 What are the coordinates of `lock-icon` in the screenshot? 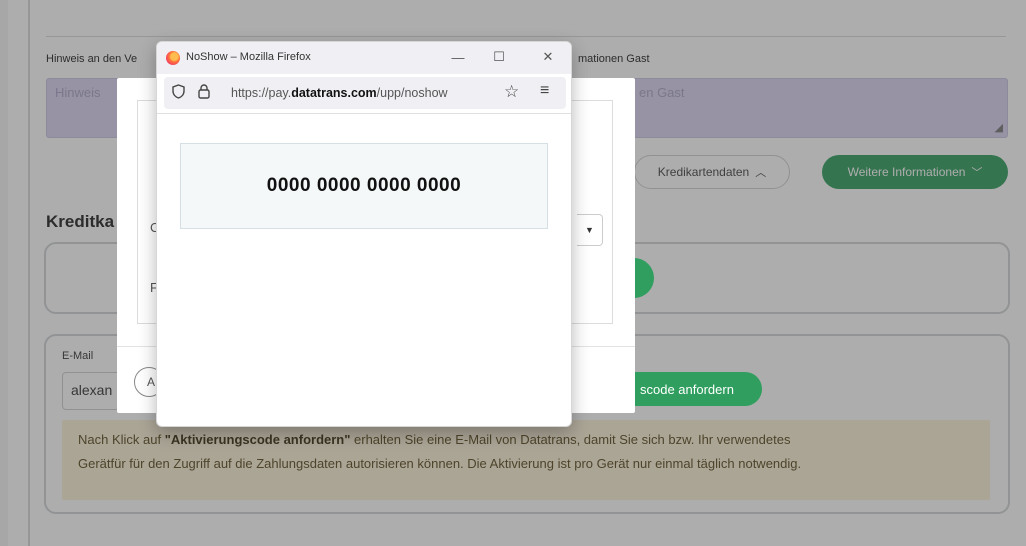 It's located at (204, 93).